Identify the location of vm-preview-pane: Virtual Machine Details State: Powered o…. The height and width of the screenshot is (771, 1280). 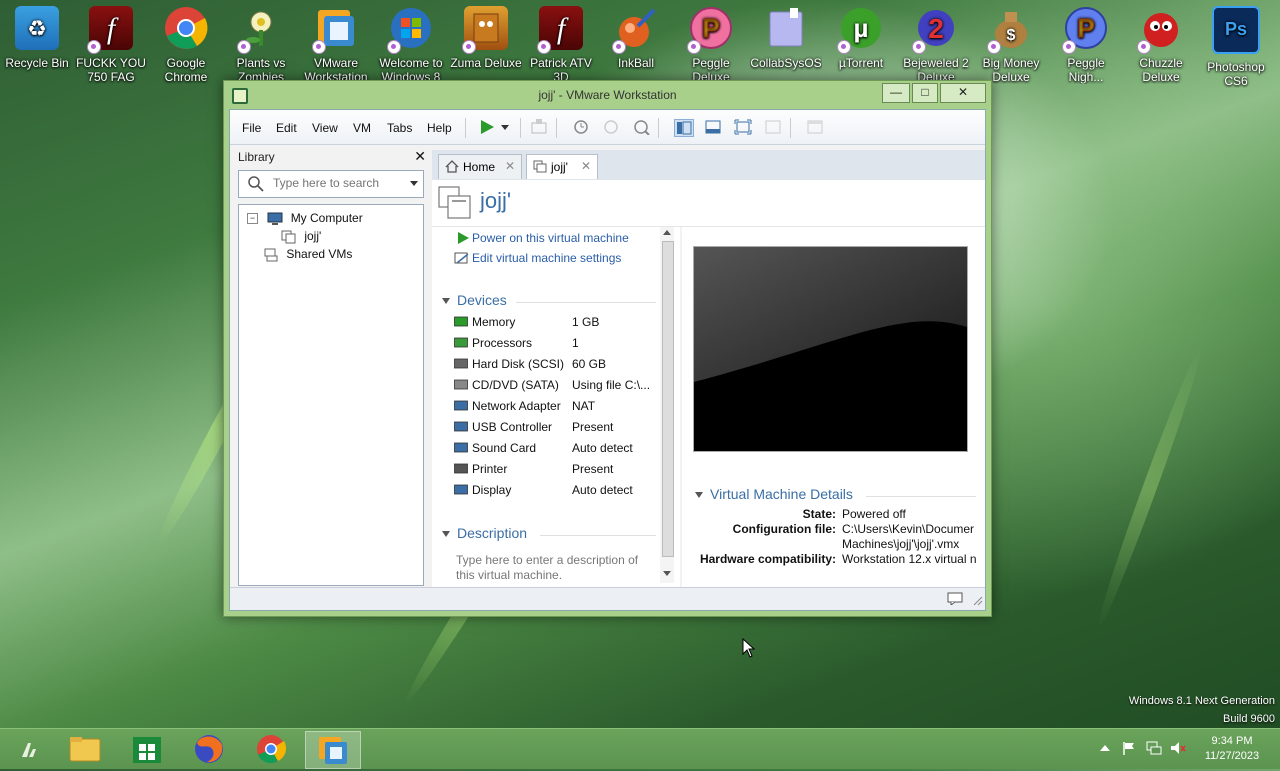
(833, 407).